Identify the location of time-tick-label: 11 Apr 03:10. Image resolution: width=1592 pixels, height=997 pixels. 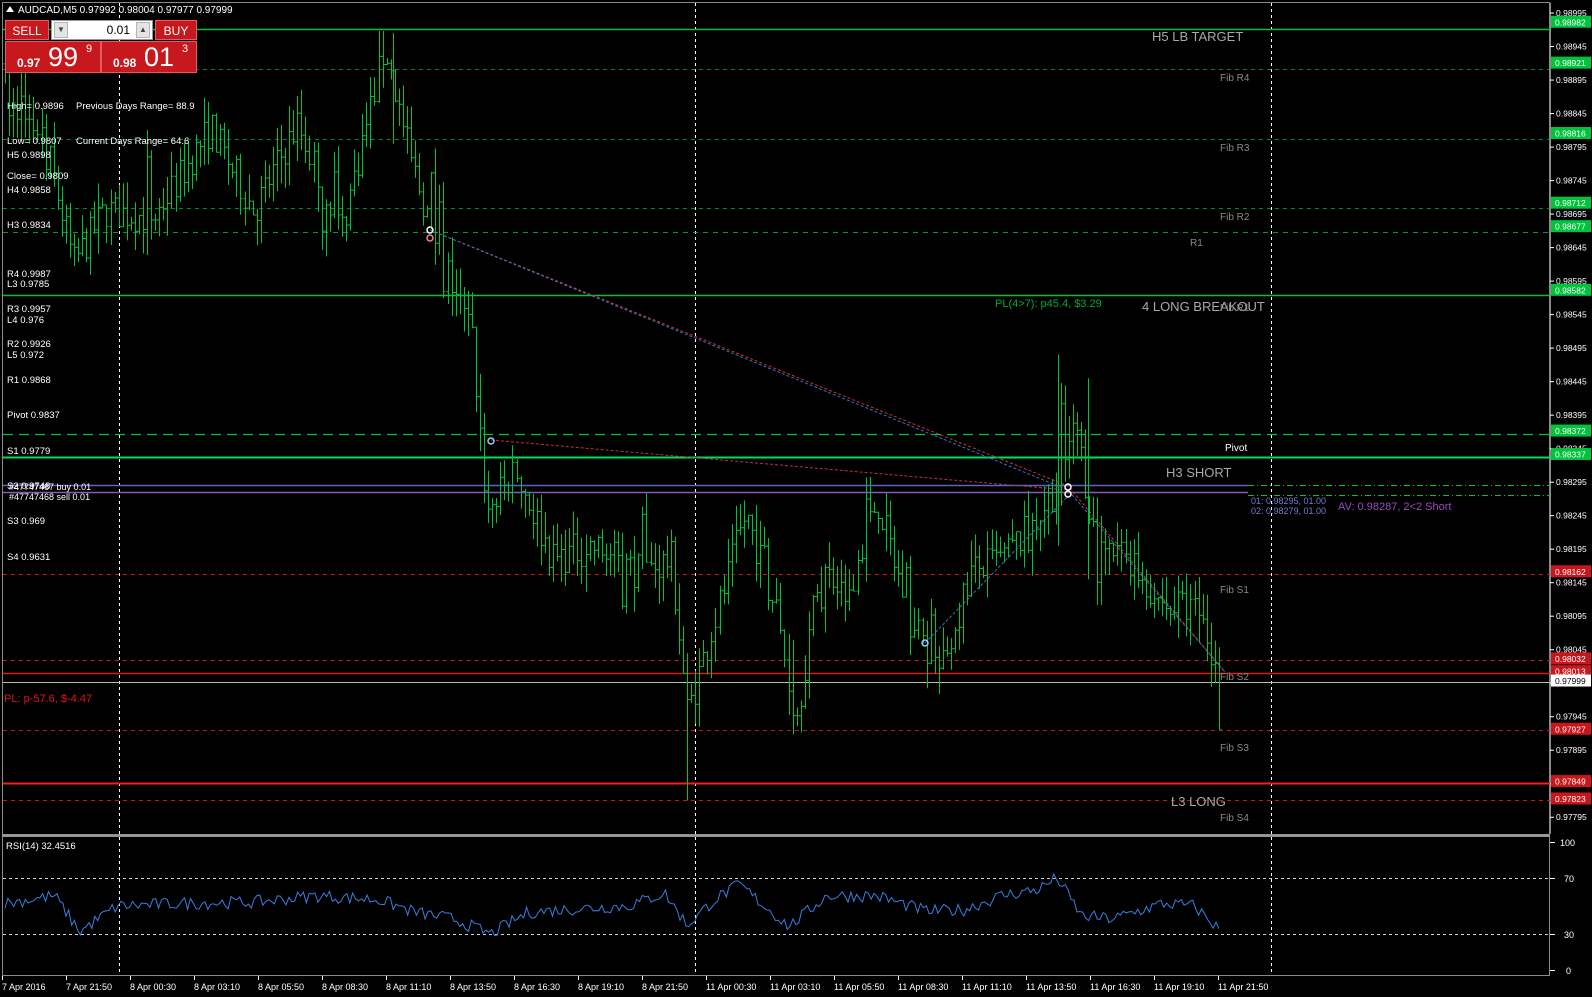
(795, 987).